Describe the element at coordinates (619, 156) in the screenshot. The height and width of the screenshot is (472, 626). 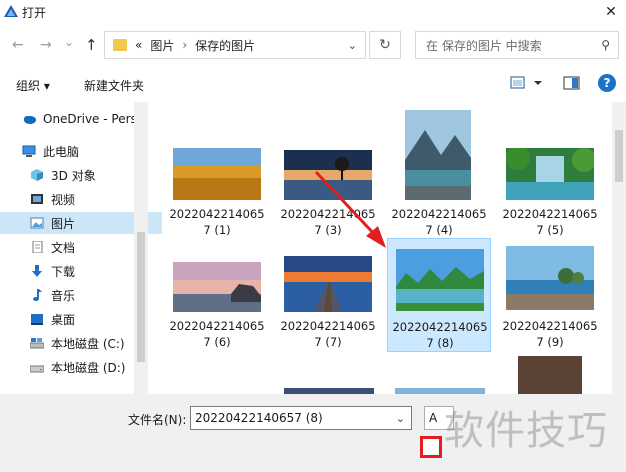
I see `content-scrollbar-thumb` at that location.